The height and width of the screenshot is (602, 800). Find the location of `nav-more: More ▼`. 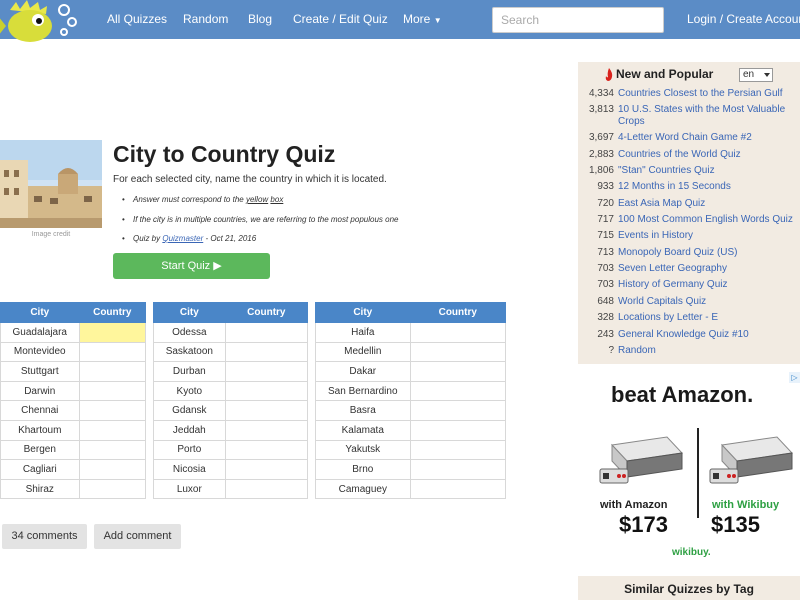

nav-more: More ▼ is located at coordinates (422, 19).